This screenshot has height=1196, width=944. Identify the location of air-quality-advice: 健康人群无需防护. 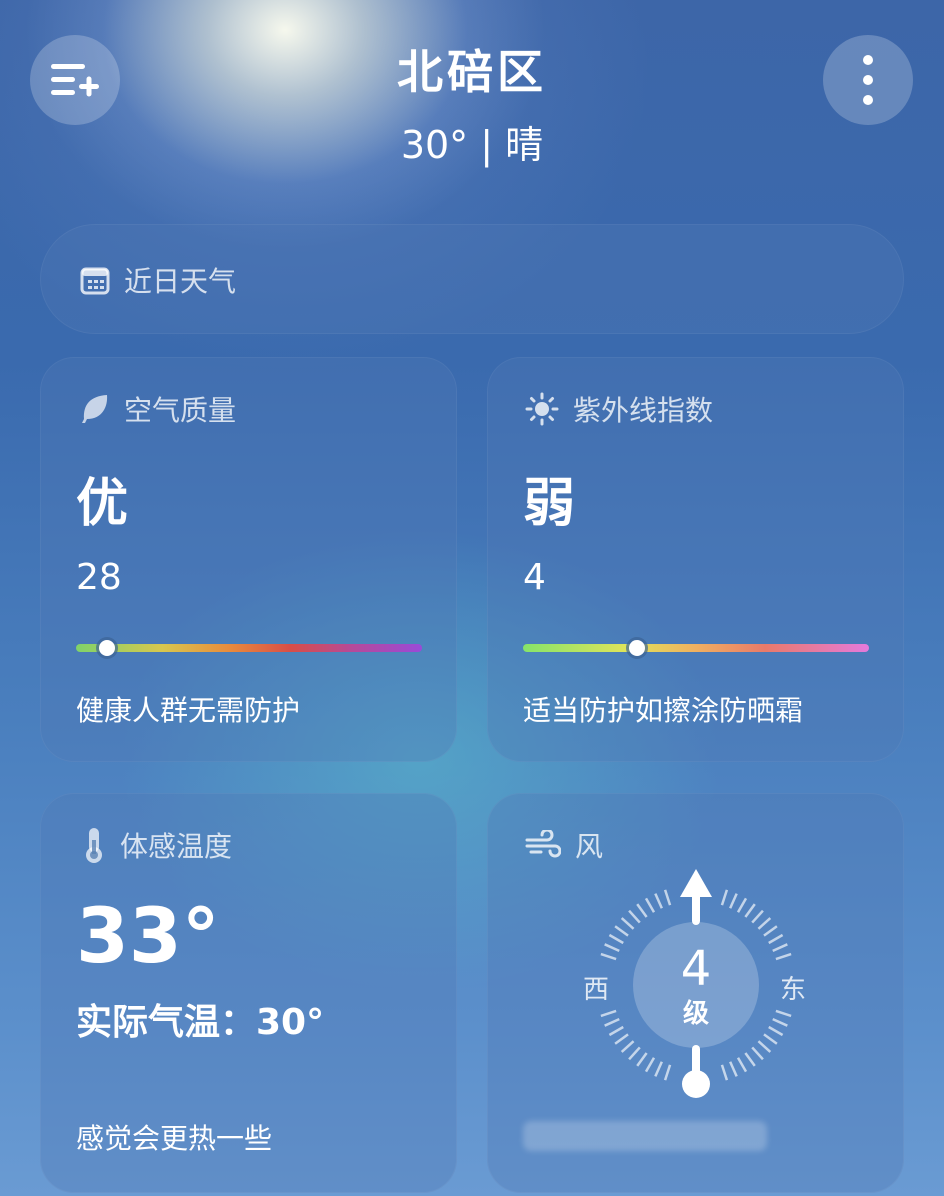
(188, 710).